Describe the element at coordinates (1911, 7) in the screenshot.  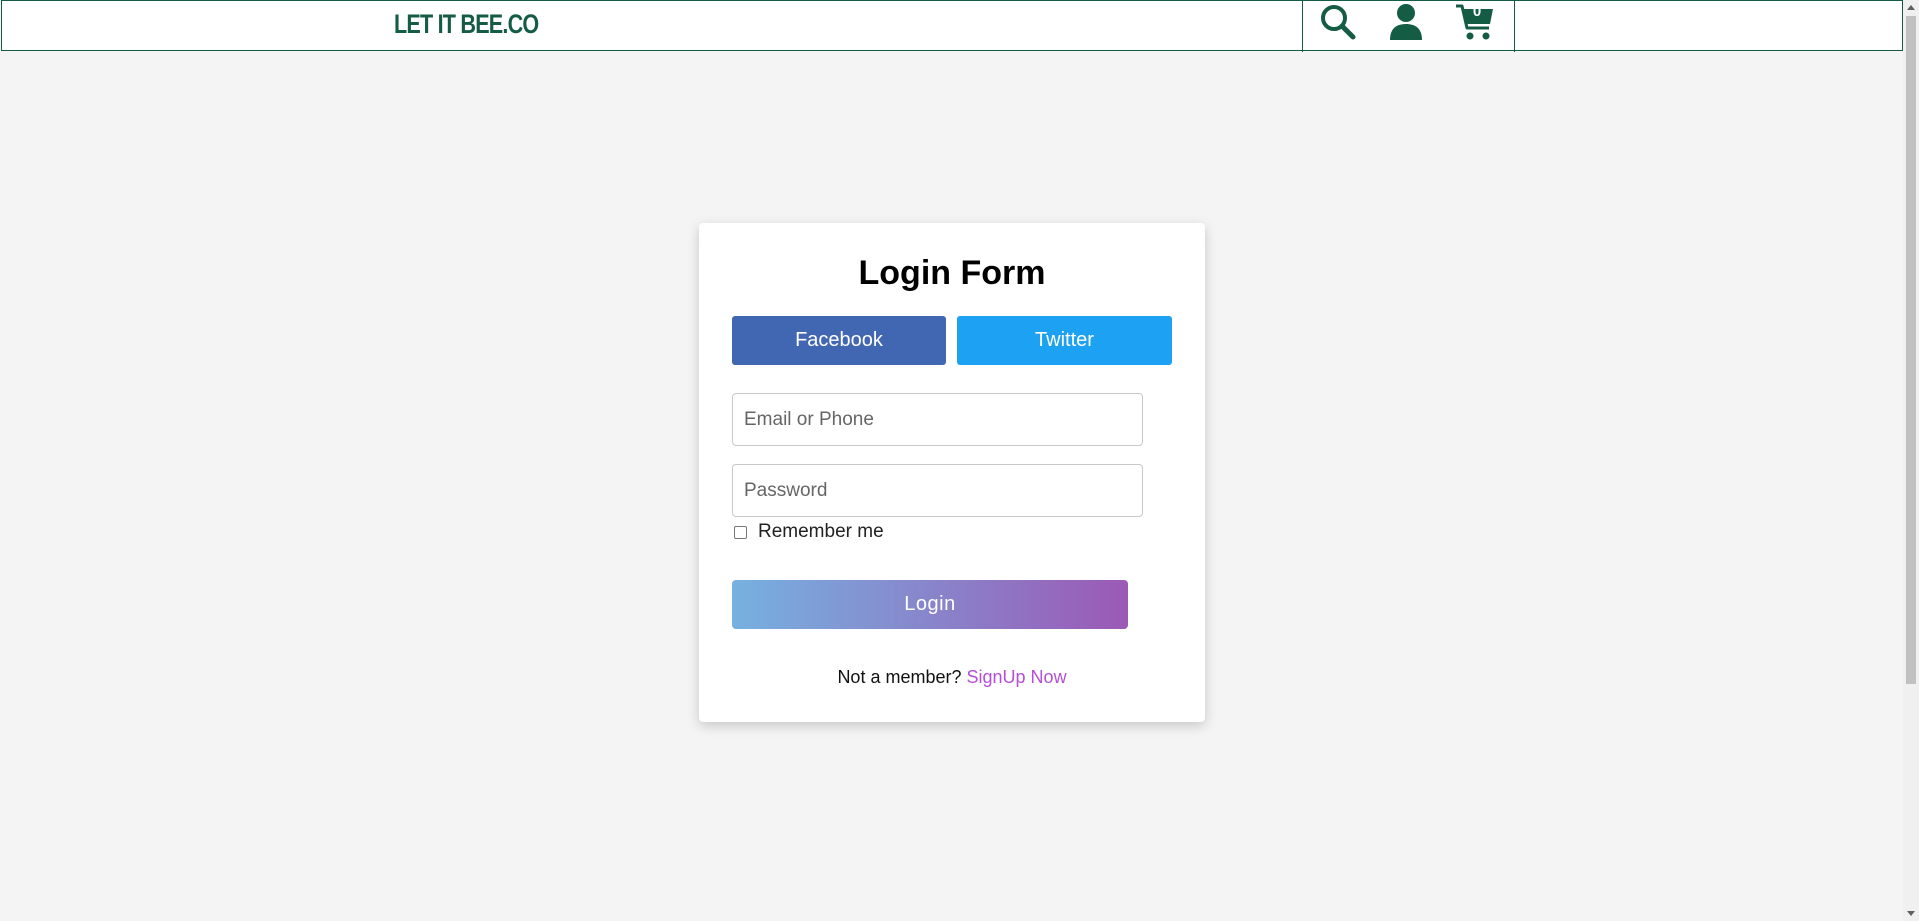
I see `scroll-up-arrow-icon` at that location.